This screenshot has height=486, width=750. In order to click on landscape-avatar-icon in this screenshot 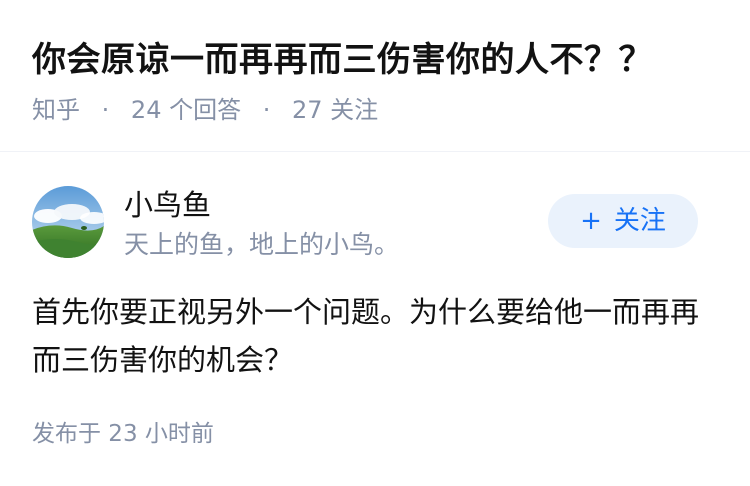, I will do `click(68, 222)`.